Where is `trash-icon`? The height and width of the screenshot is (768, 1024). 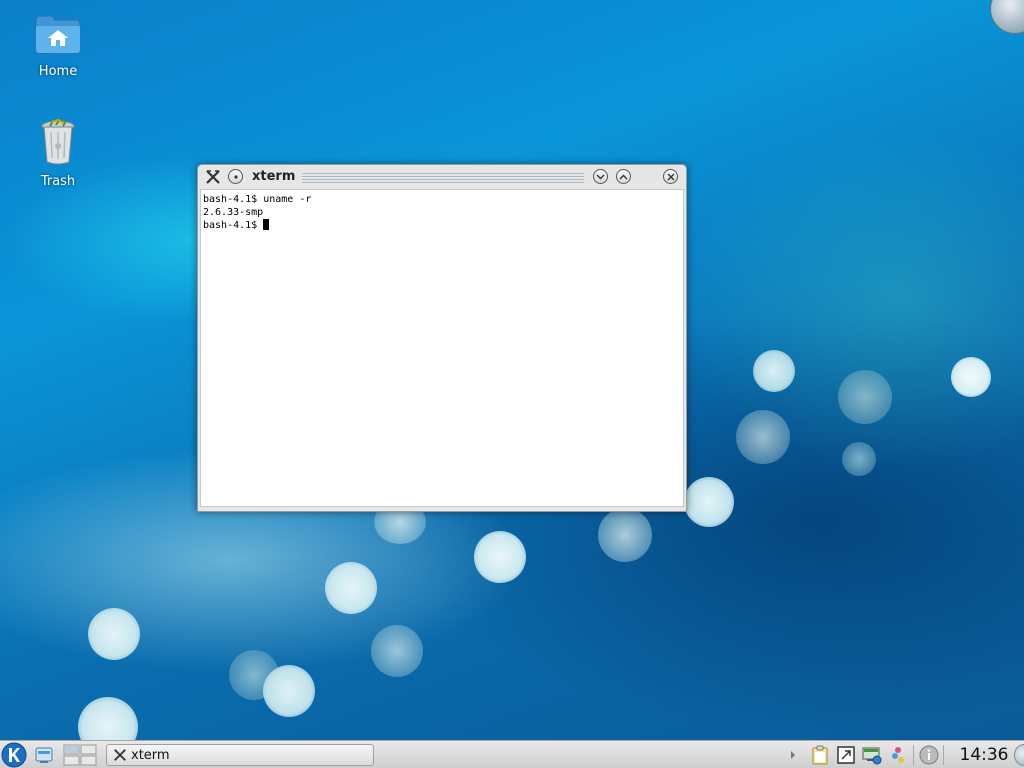 trash-icon is located at coordinates (58, 144).